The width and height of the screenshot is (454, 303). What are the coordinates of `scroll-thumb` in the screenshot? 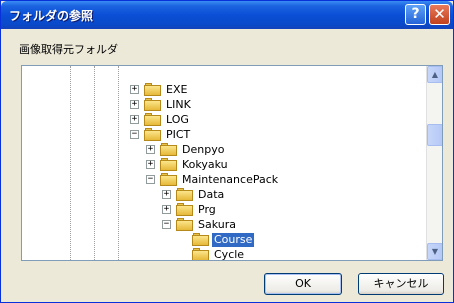 It's located at (434, 135).